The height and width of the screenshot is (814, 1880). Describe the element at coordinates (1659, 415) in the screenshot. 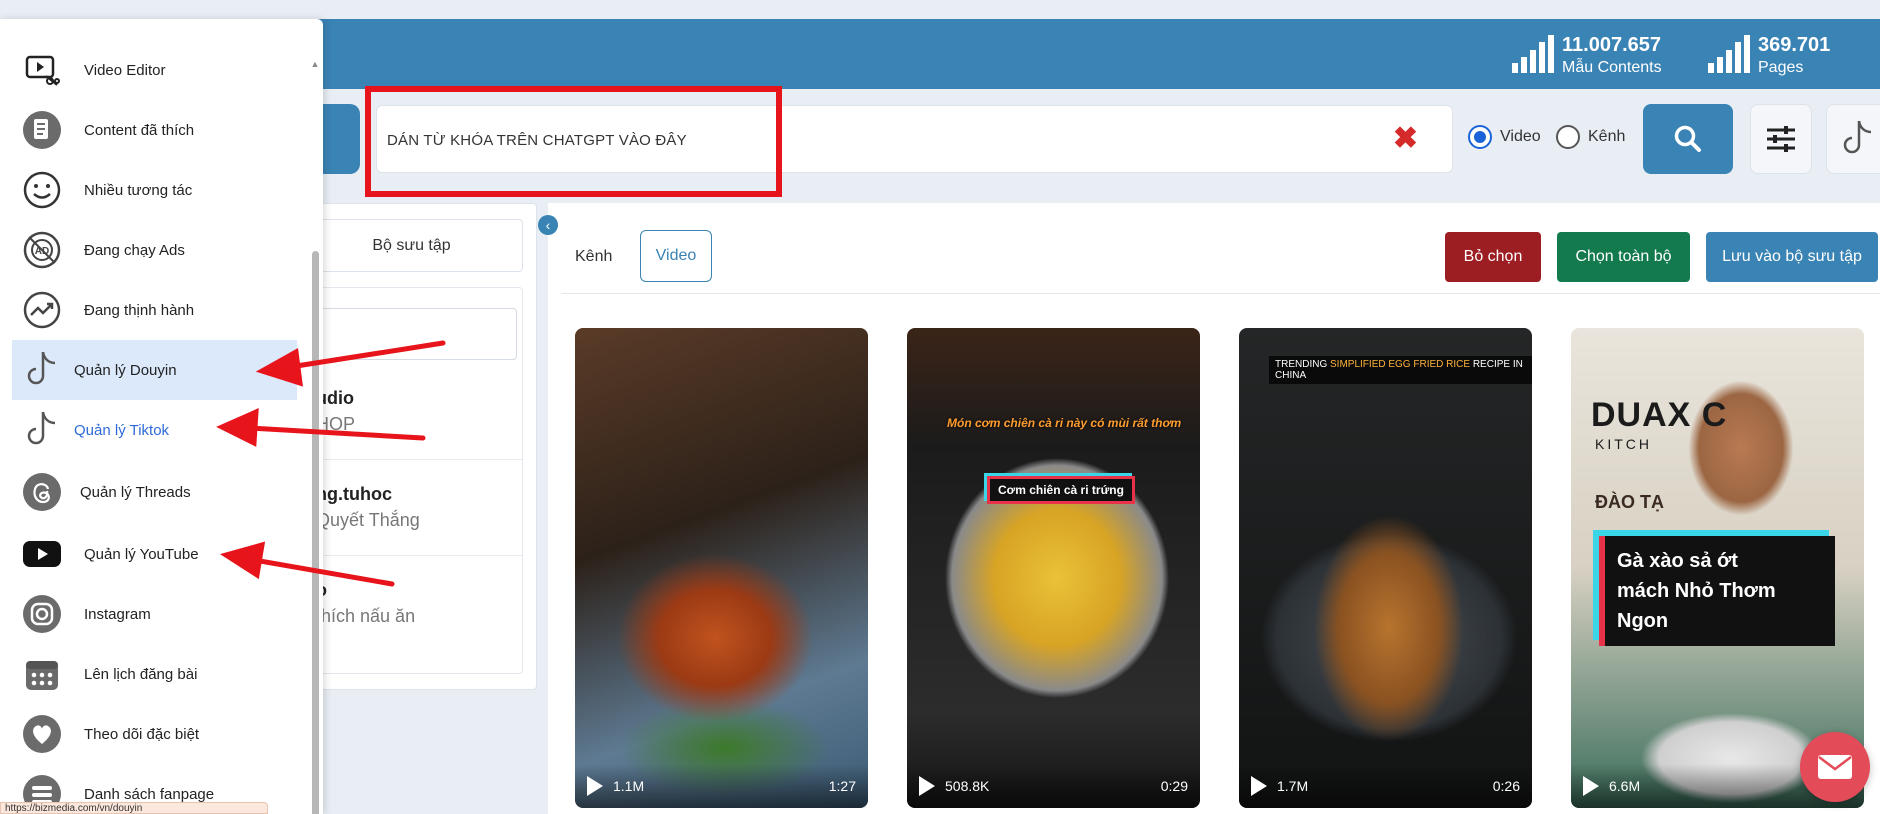

I see `video-caption: DUAX C` at that location.